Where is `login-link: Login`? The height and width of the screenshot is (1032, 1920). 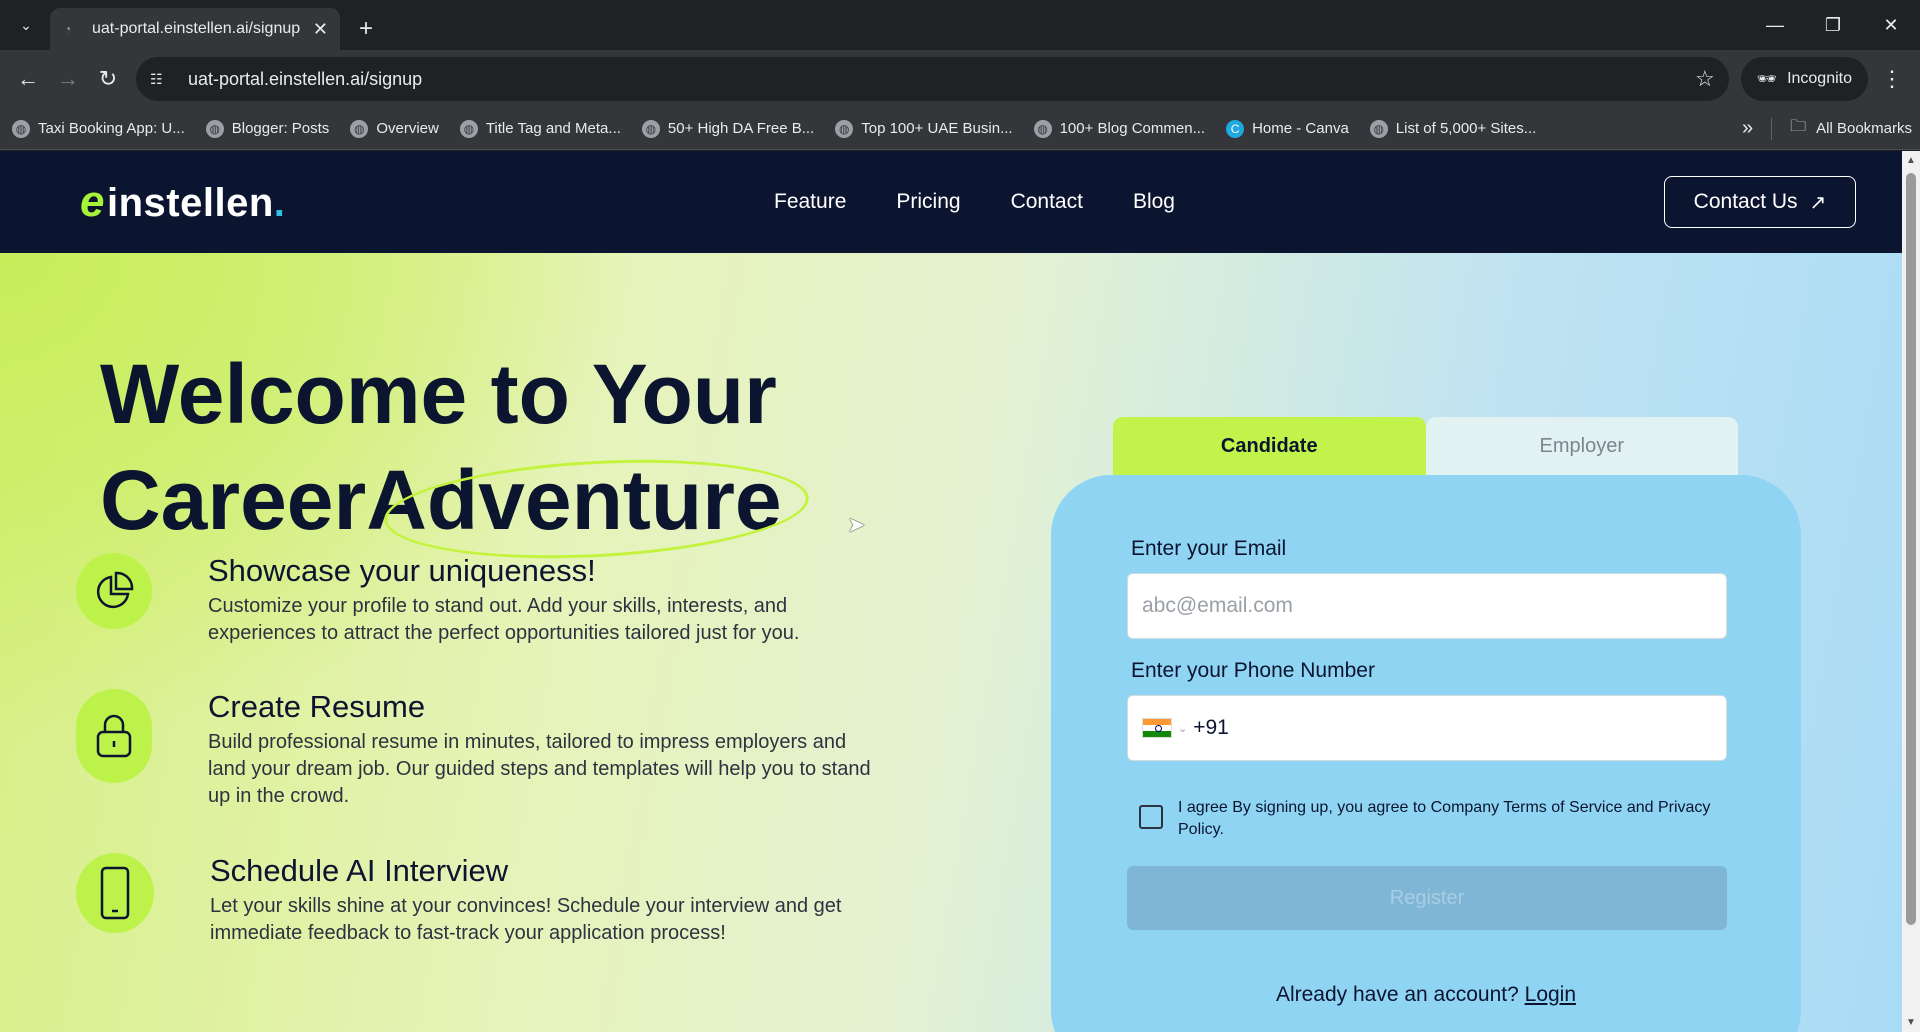
login-link: Login is located at coordinates (1550, 994).